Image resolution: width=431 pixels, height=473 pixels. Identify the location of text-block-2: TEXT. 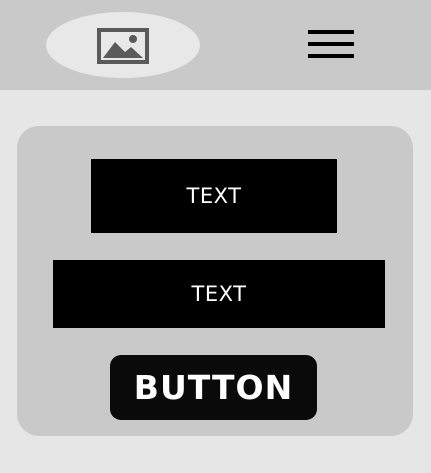
(219, 294).